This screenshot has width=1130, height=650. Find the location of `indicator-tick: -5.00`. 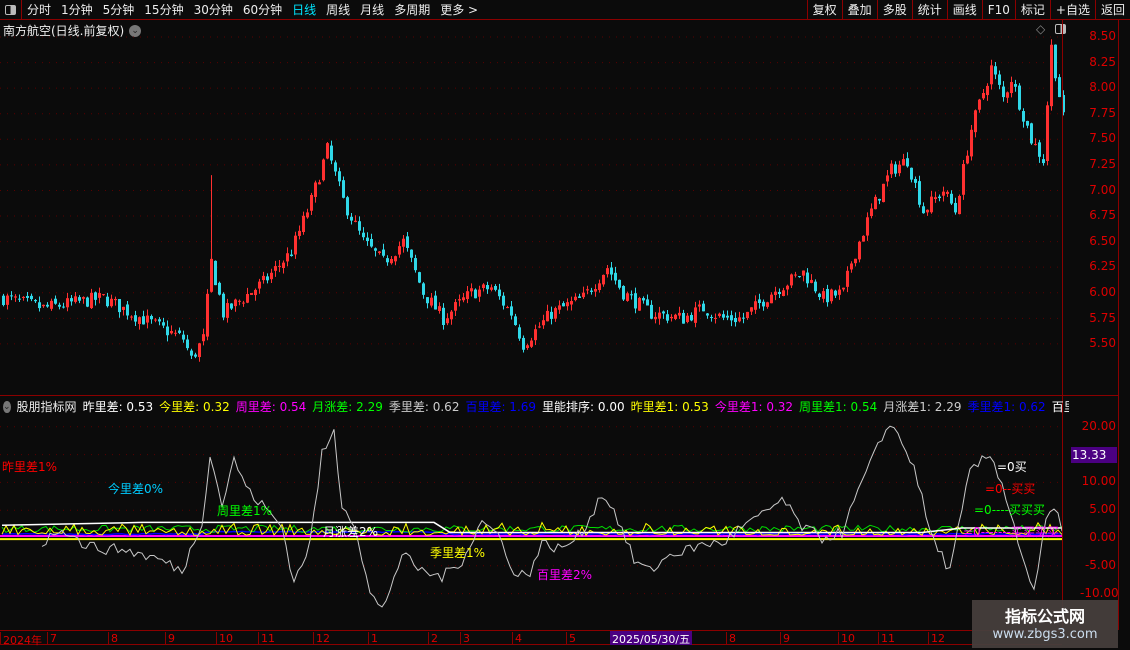

indicator-tick: -5.00 is located at coordinates (1100, 564).